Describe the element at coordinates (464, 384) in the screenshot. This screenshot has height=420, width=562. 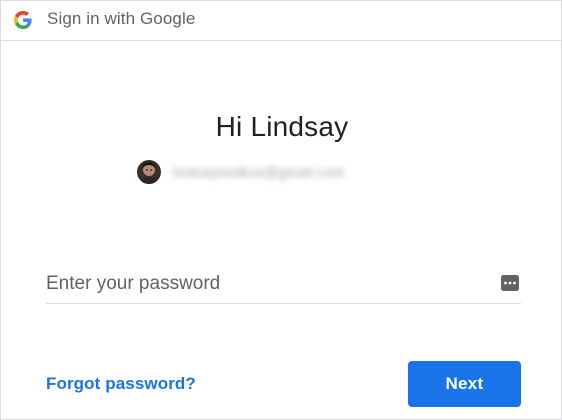
I see `next-button: Next` at that location.